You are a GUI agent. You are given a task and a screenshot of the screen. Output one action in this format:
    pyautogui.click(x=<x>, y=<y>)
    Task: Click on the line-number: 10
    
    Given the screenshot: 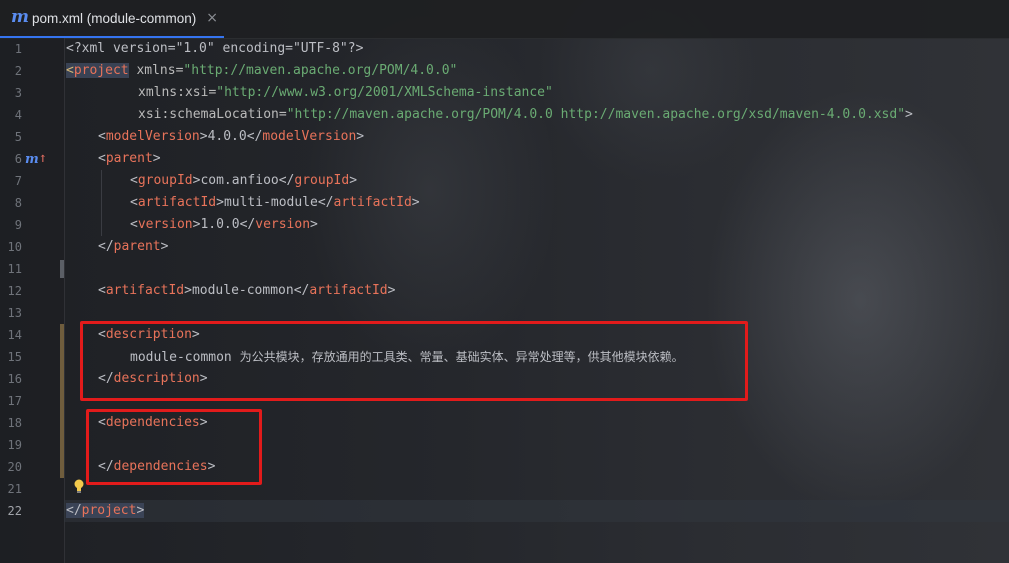 What is the action you would take?
    pyautogui.click(x=11, y=247)
    